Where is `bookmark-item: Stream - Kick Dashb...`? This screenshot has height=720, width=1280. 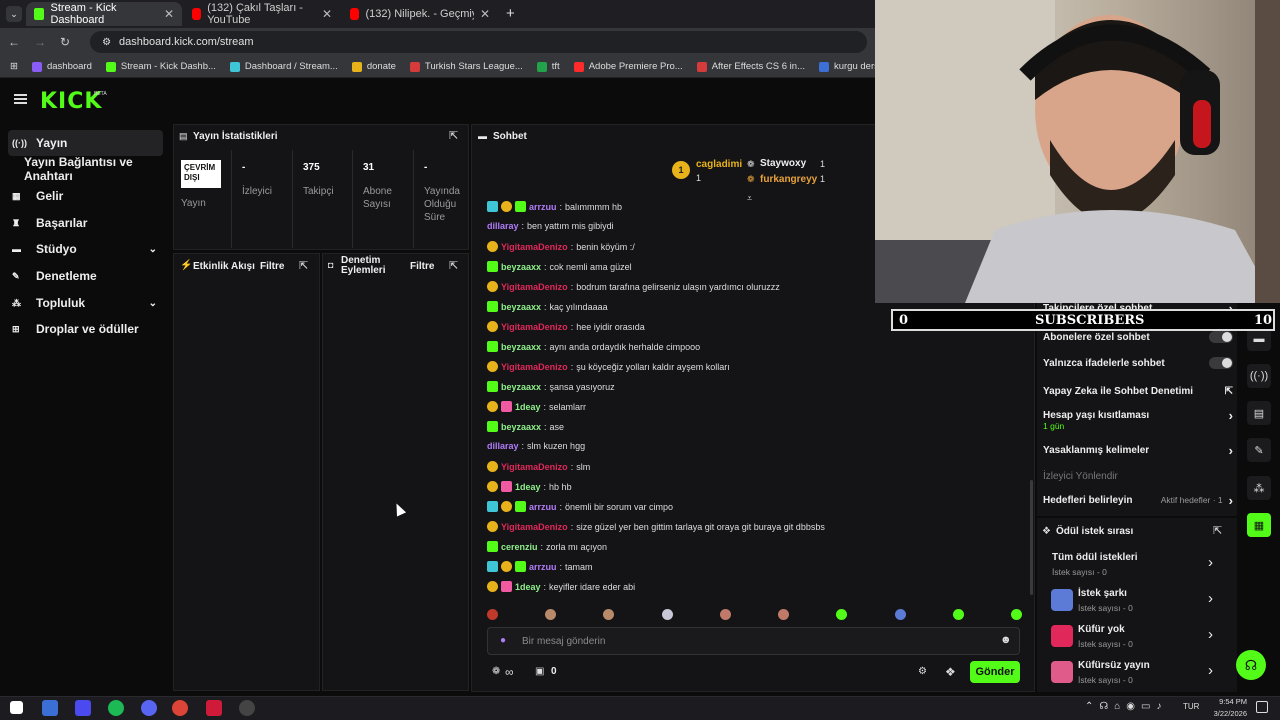
bookmark-item: Stream - Kick Dashb... is located at coordinates (160, 66).